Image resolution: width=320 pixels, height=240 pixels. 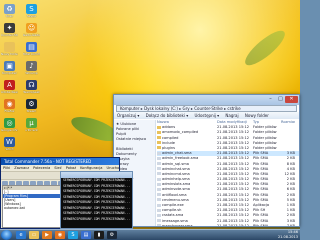 I want to click on torrent-icon: µ, so click(x=31, y=123).